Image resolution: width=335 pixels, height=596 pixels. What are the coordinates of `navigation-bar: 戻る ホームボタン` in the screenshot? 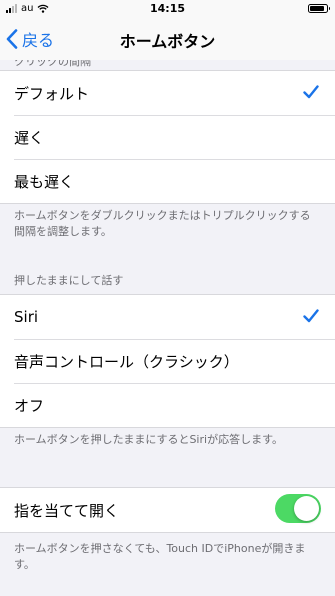 It's located at (167, 39).